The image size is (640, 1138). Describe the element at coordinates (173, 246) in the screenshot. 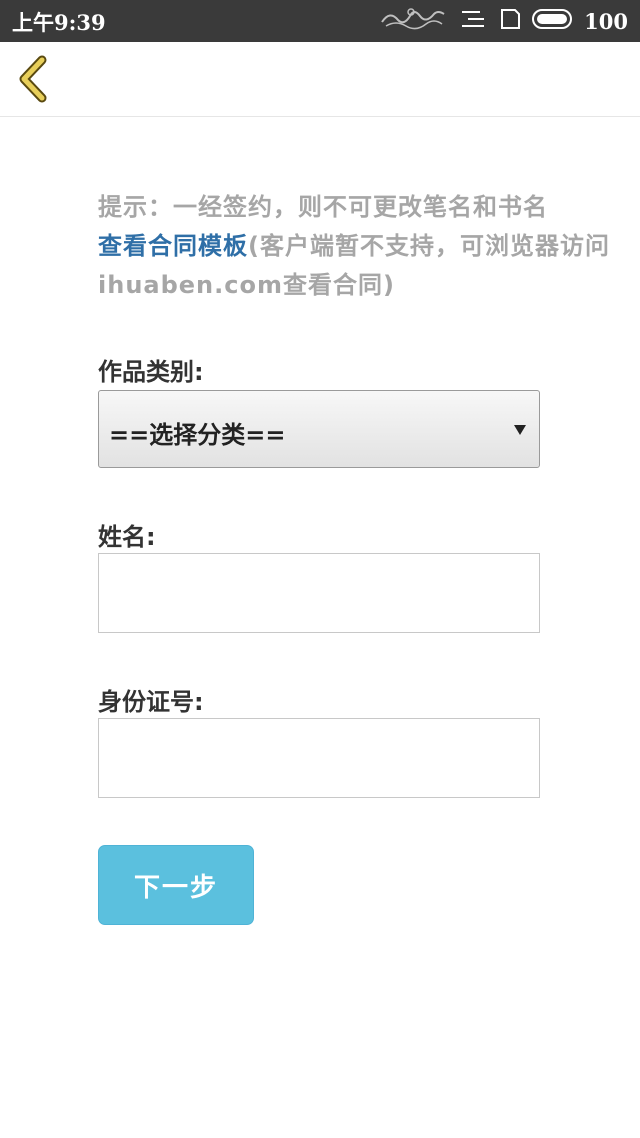

I see `view-contract-template-link: 查看合同模板` at that location.